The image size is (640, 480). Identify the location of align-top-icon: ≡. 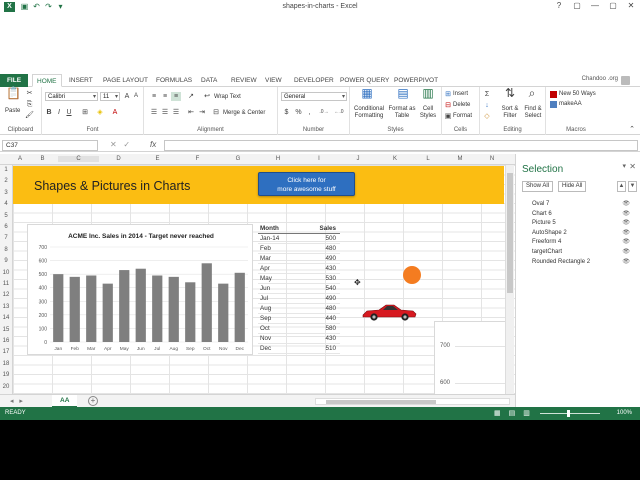
(154, 96).